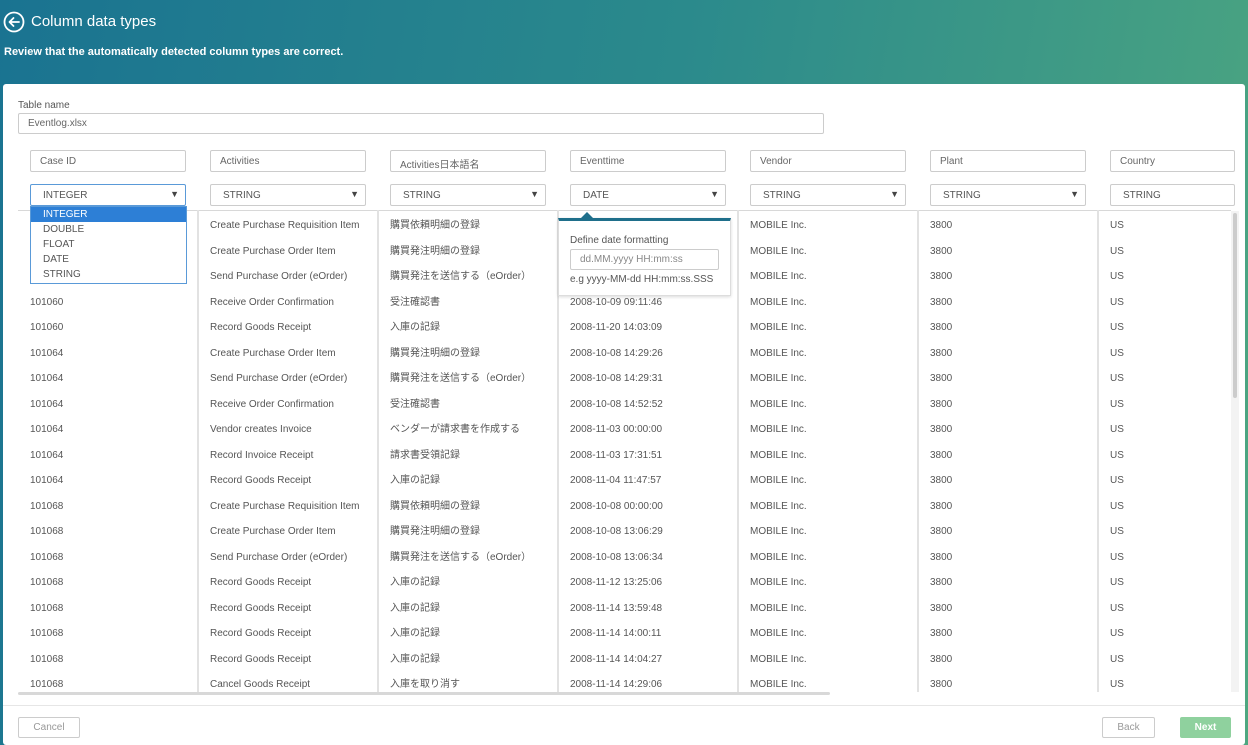 This screenshot has height=745, width=1248. I want to click on column-name-input: Case ID, so click(108, 161).